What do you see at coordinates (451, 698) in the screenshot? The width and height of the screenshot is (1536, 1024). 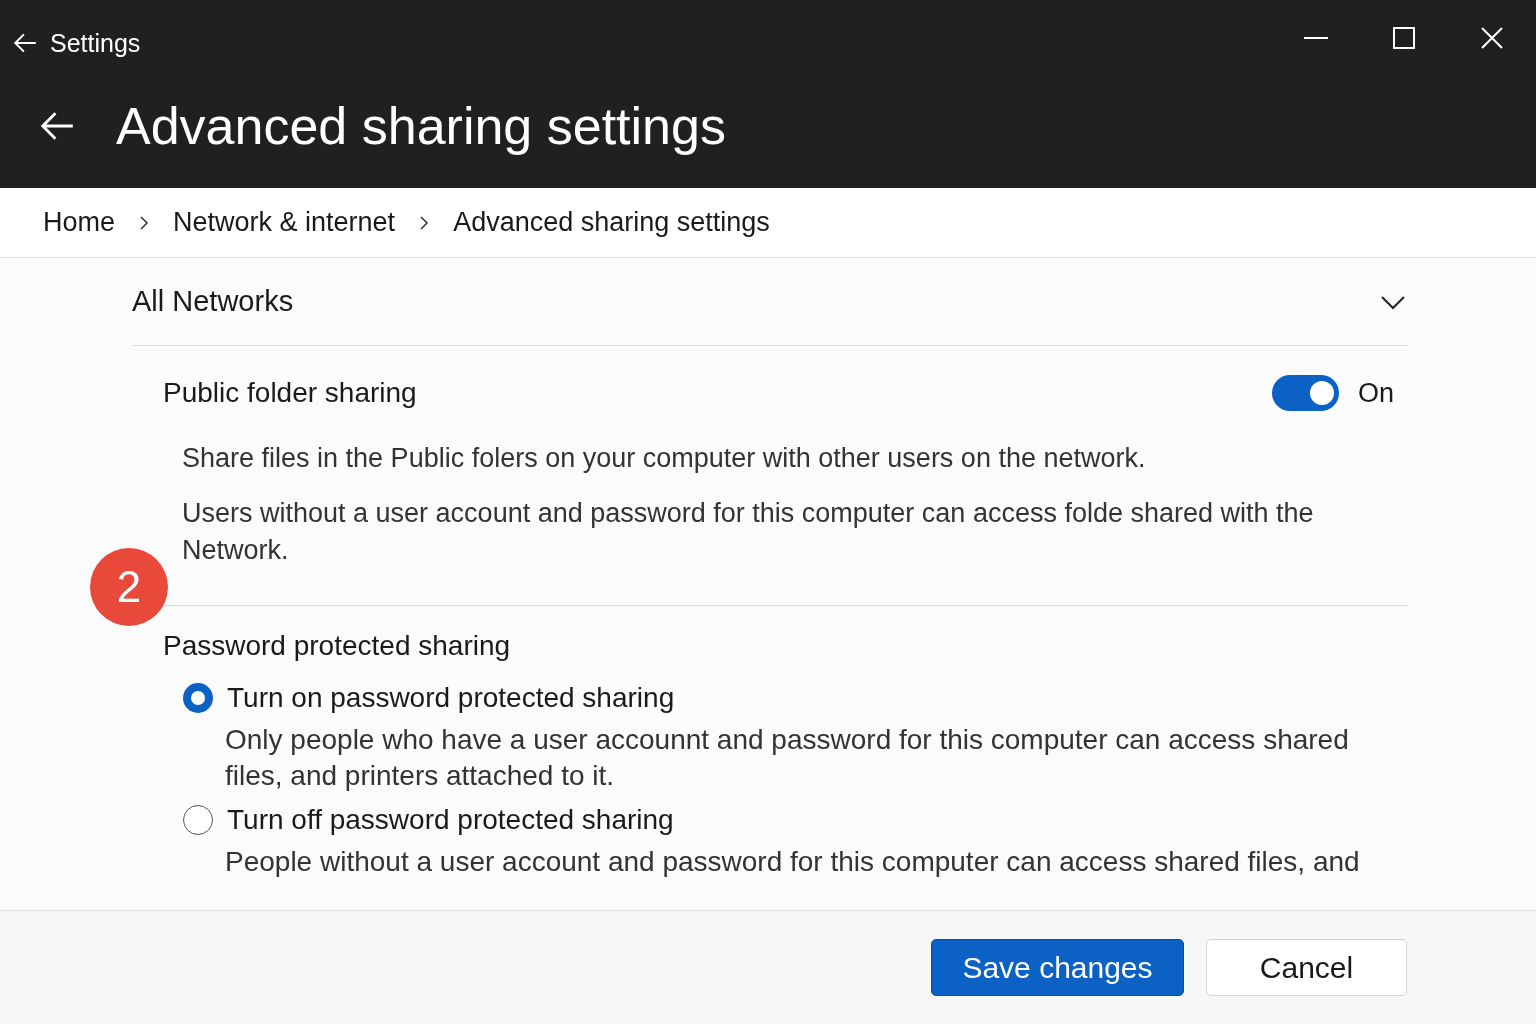 I see `radio-label: Turn on password protected sharing` at bounding box center [451, 698].